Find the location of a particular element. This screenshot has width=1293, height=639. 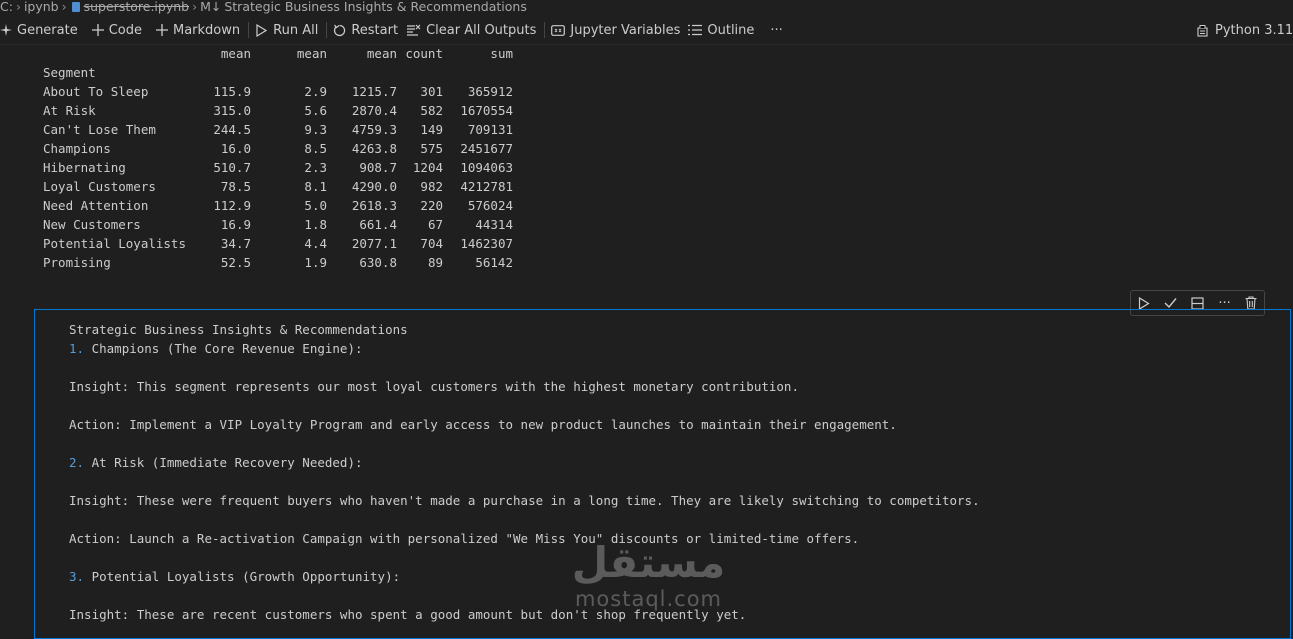

segment-name: Potential Loyalists is located at coordinates (114, 243).